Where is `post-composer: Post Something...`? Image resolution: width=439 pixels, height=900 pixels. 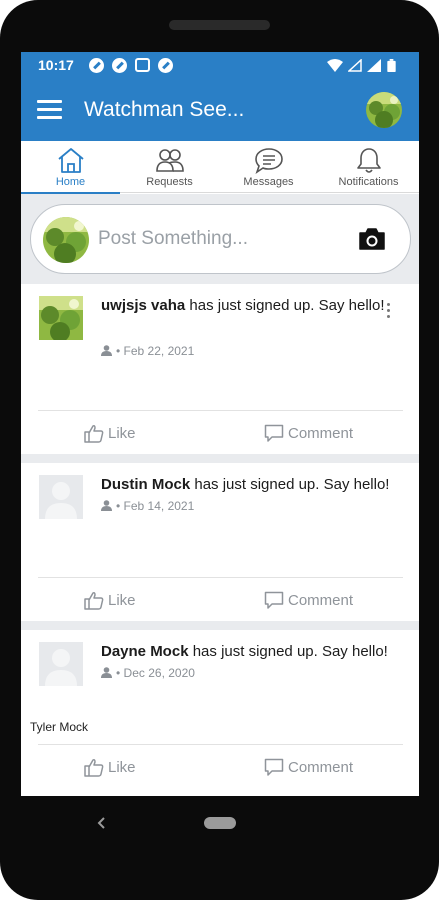
post-composer: Post Something... is located at coordinates (220, 239).